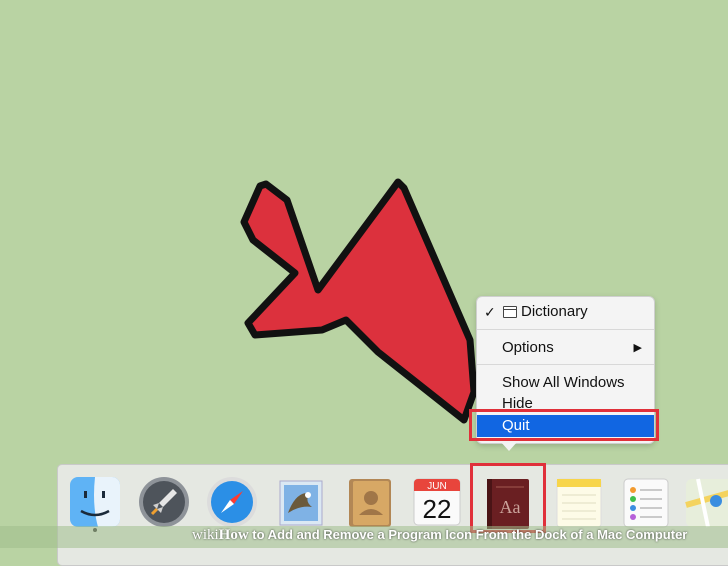  What do you see at coordinates (301, 502) in the screenshot?
I see `mail-icon` at bounding box center [301, 502].